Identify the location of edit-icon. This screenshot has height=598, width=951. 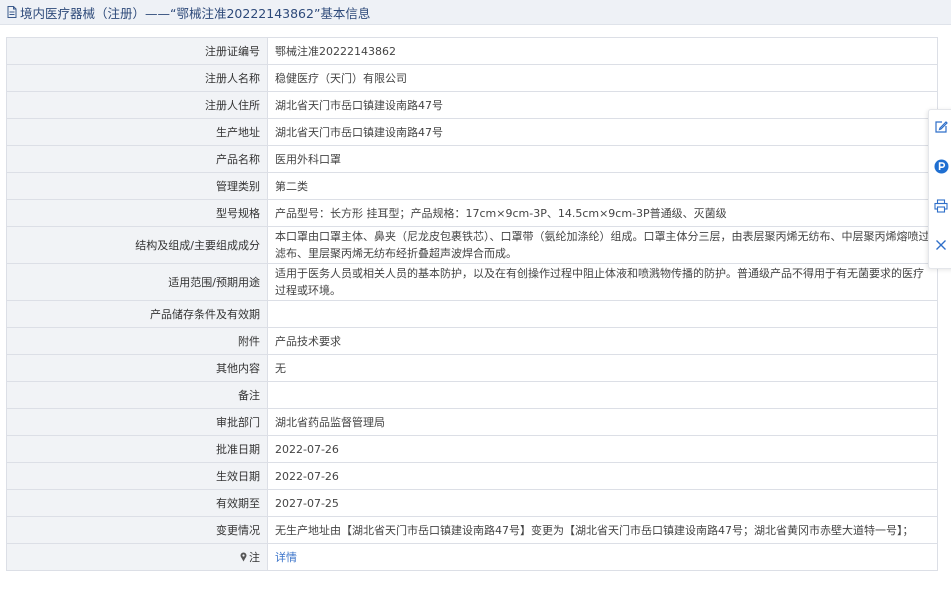
(941, 127).